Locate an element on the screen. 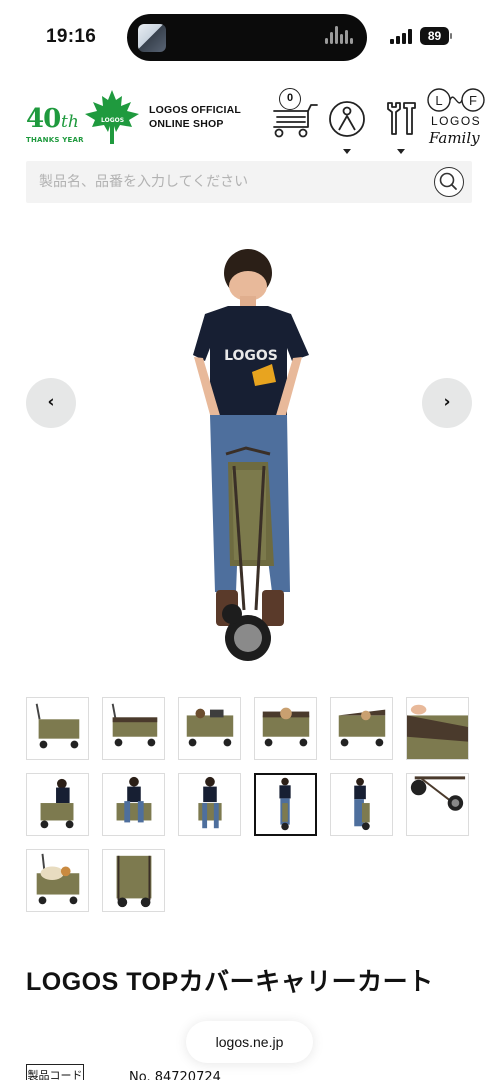 This screenshot has height=1080, width=499. thumbnail-cover-detail is located at coordinates (437, 728).